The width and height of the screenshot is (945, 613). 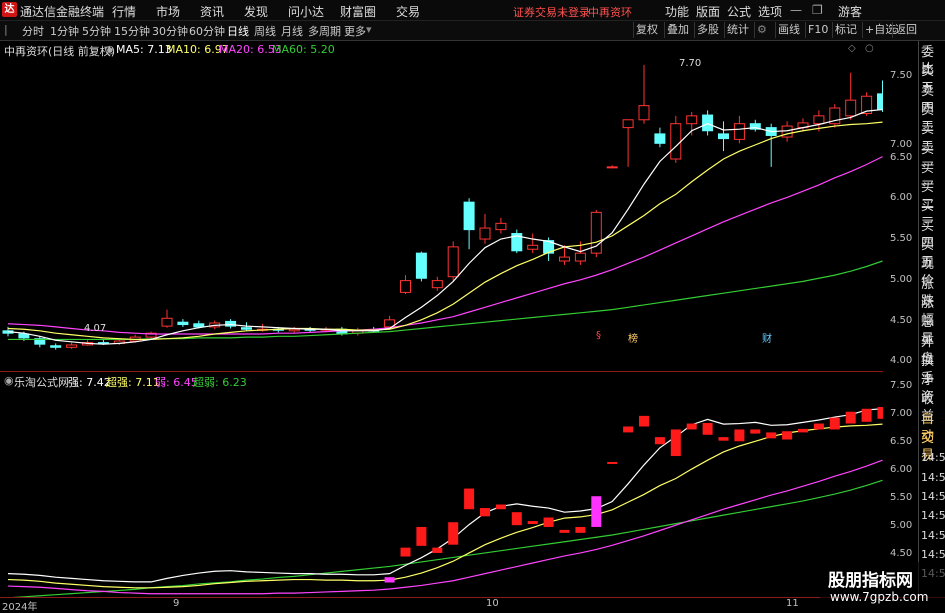 I want to click on menu-gongshi: 公式, so click(x=739, y=11).